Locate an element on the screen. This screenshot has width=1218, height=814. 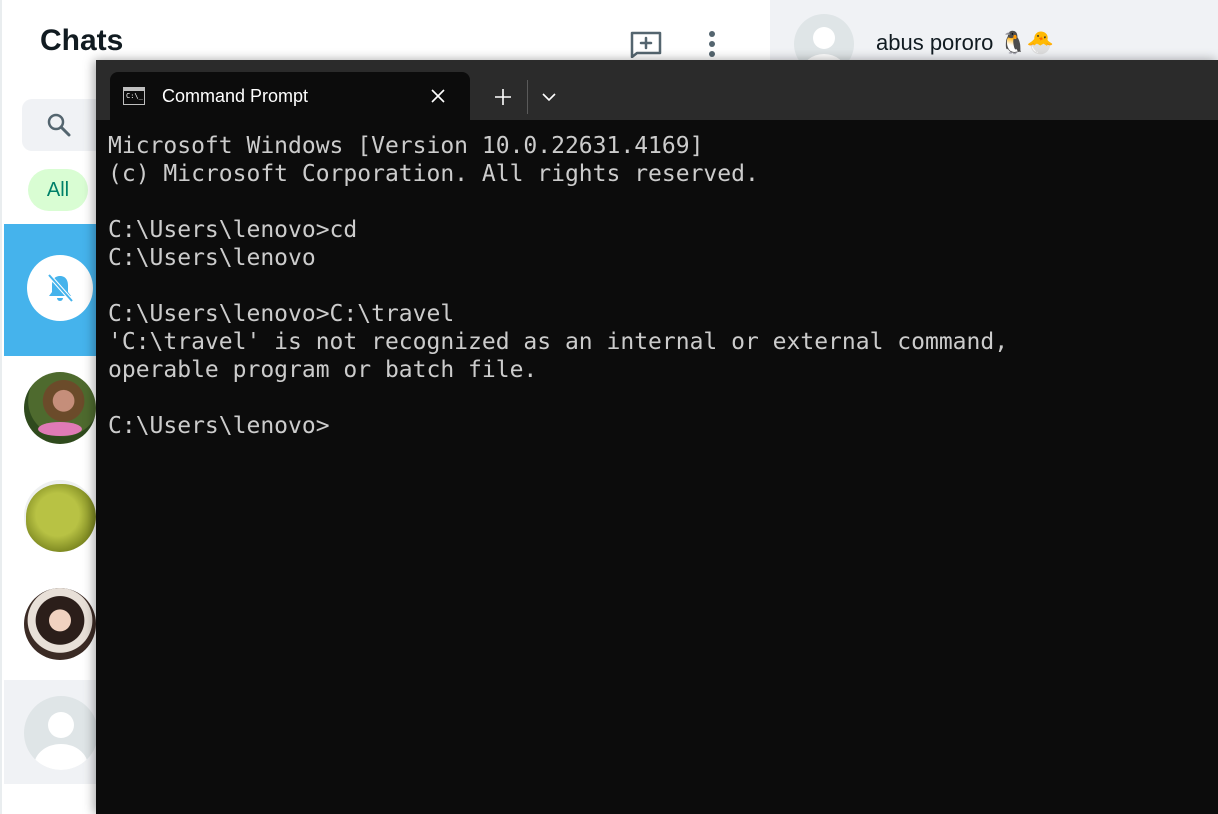
new-tab-button is located at coordinates (503, 97).